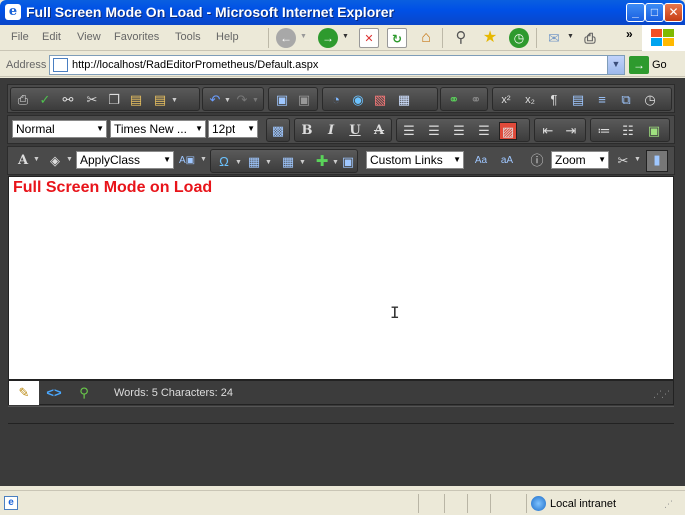 Image resolution: width=685 pixels, height=515 pixels. What do you see at coordinates (454, 100) in the screenshot?
I see `hyperlink-icon: ⚭` at bounding box center [454, 100].